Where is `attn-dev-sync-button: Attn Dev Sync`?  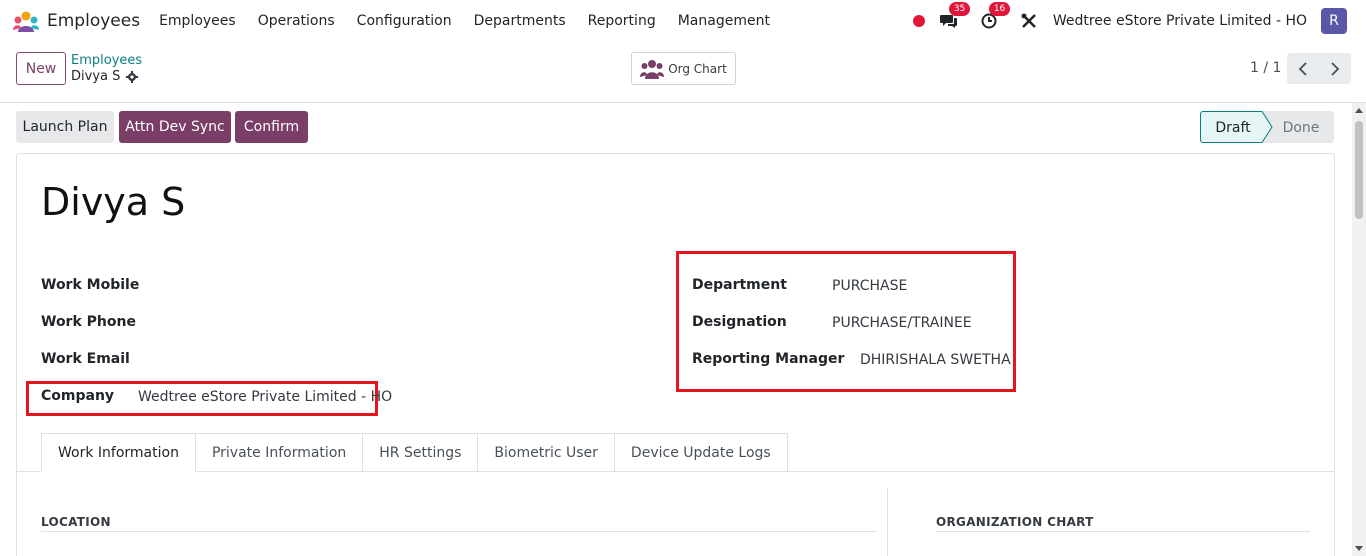
attn-dev-sync-button: Attn Dev Sync is located at coordinates (175, 127).